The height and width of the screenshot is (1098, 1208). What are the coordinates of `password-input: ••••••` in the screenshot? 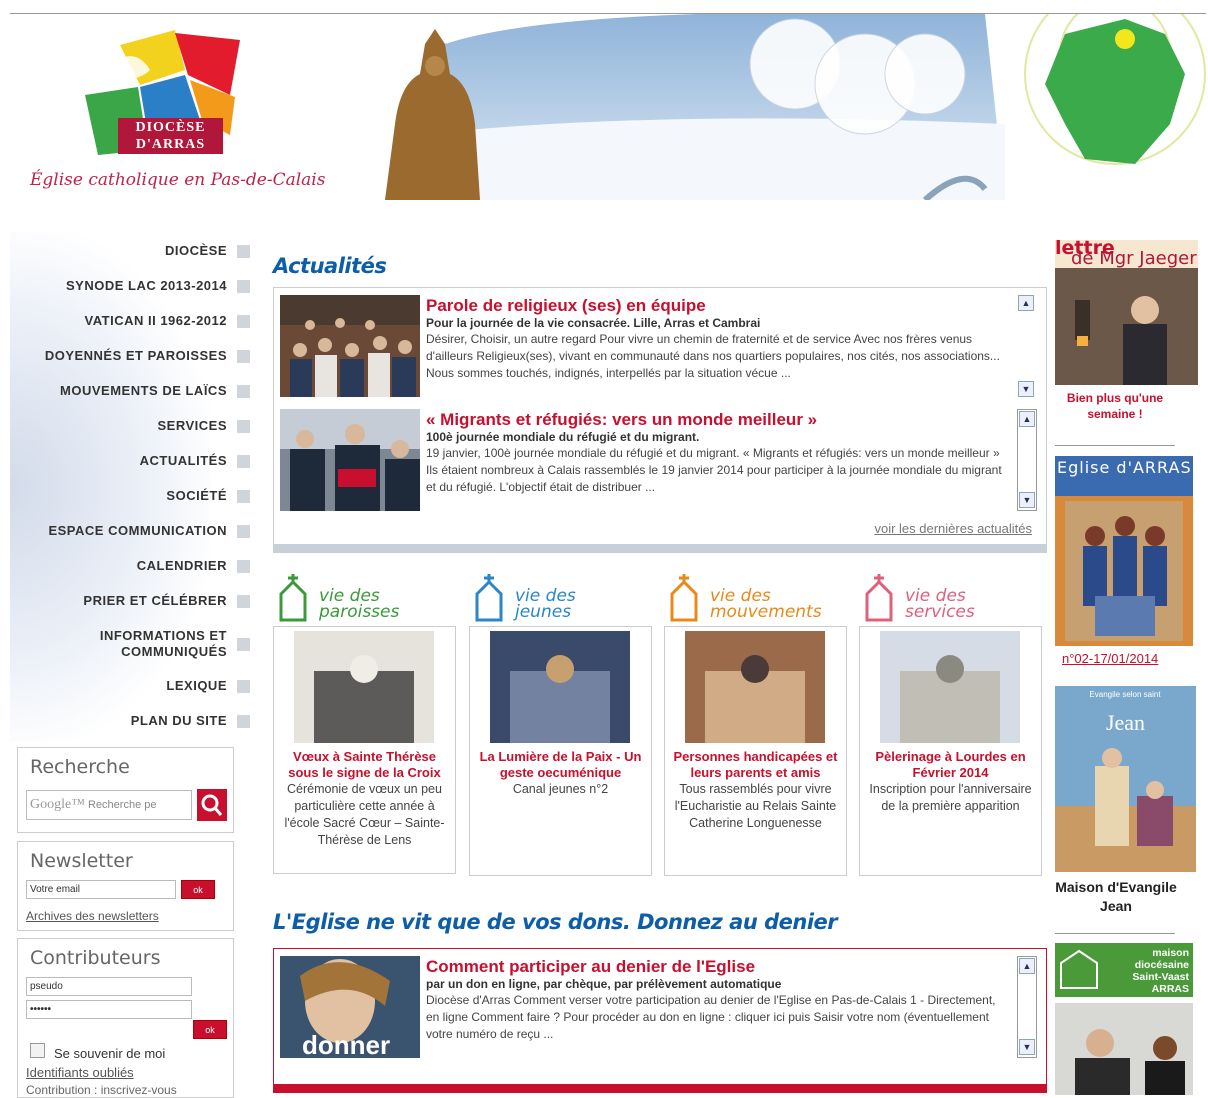 It's located at (109, 1009).